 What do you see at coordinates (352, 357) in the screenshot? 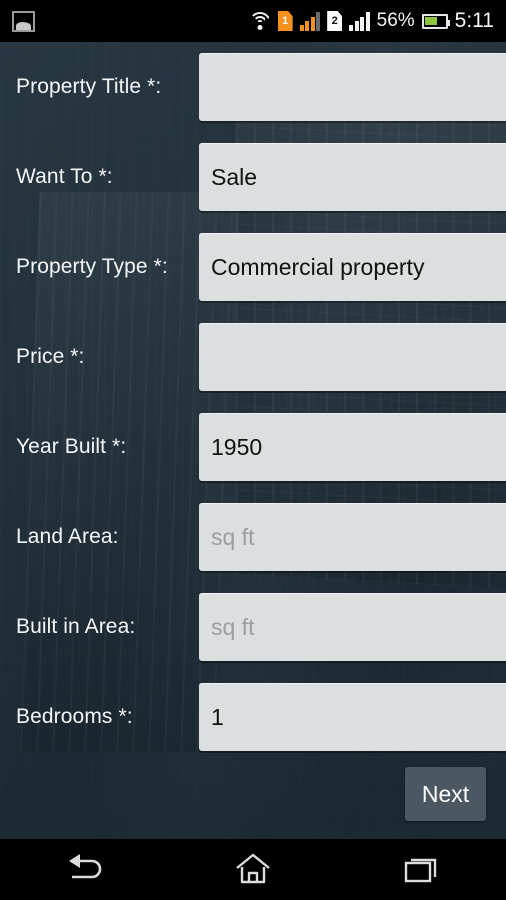
I see `input-price` at bounding box center [352, 357].